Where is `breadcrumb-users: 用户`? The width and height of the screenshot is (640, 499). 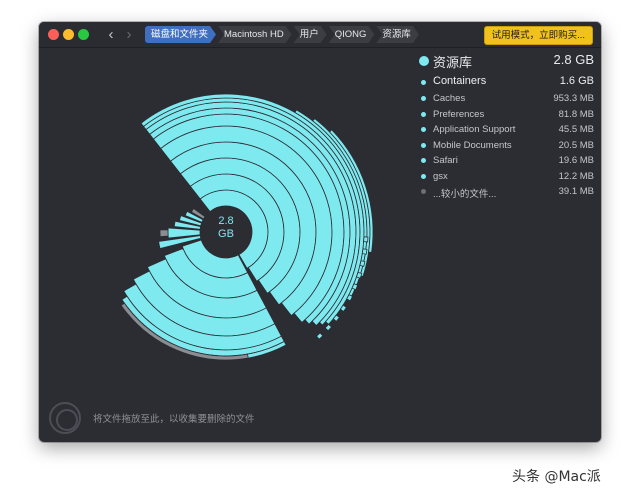
breadcrumb-users: 用户 is located at coordinates (310, 34).